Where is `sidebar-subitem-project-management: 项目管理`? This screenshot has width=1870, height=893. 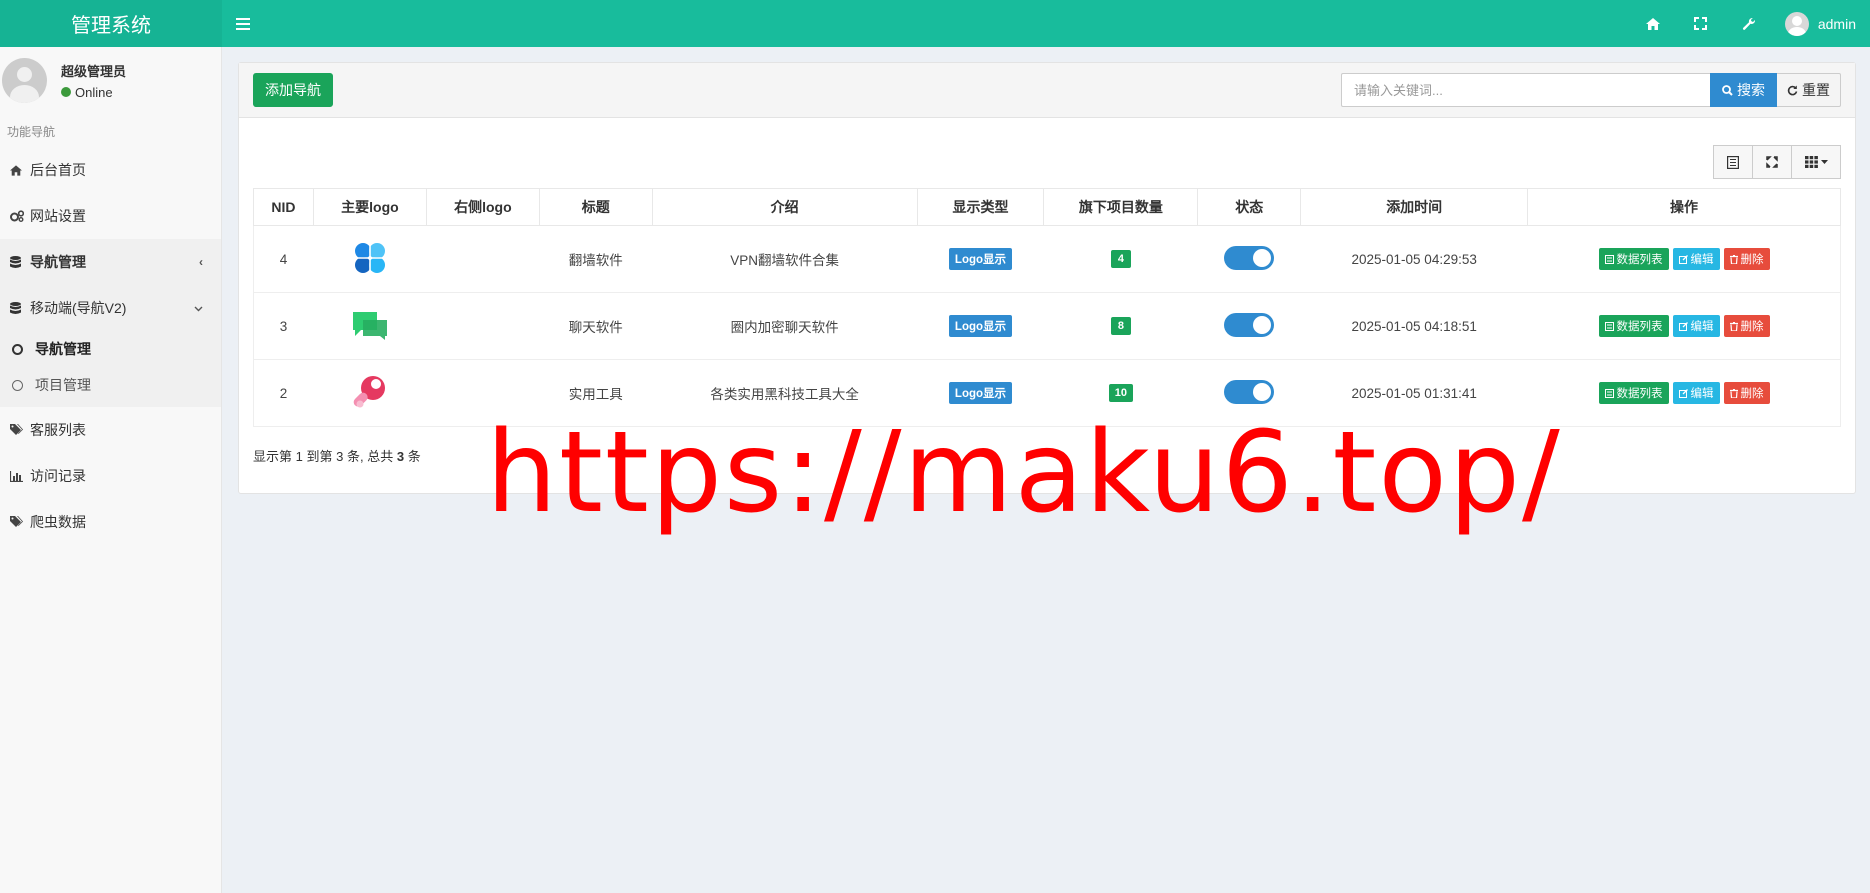
sidebar-subitem-project-management: 项目管理 is located at coordinates (110, 385).